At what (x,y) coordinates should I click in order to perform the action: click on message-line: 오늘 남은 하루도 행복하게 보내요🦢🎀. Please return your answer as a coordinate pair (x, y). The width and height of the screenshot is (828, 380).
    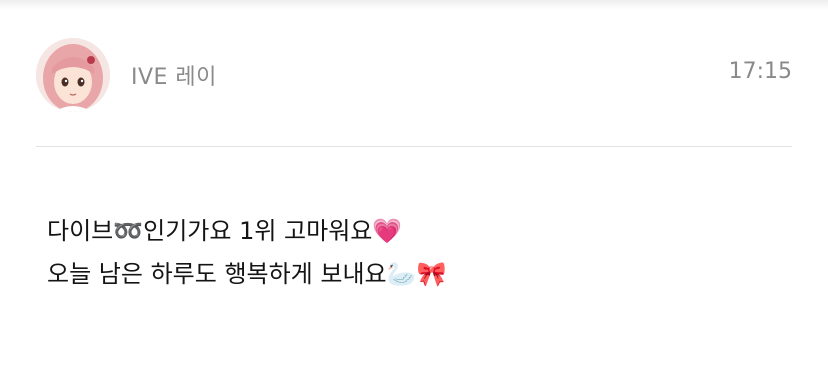
    Looking at the image, I should click on (247, 274).